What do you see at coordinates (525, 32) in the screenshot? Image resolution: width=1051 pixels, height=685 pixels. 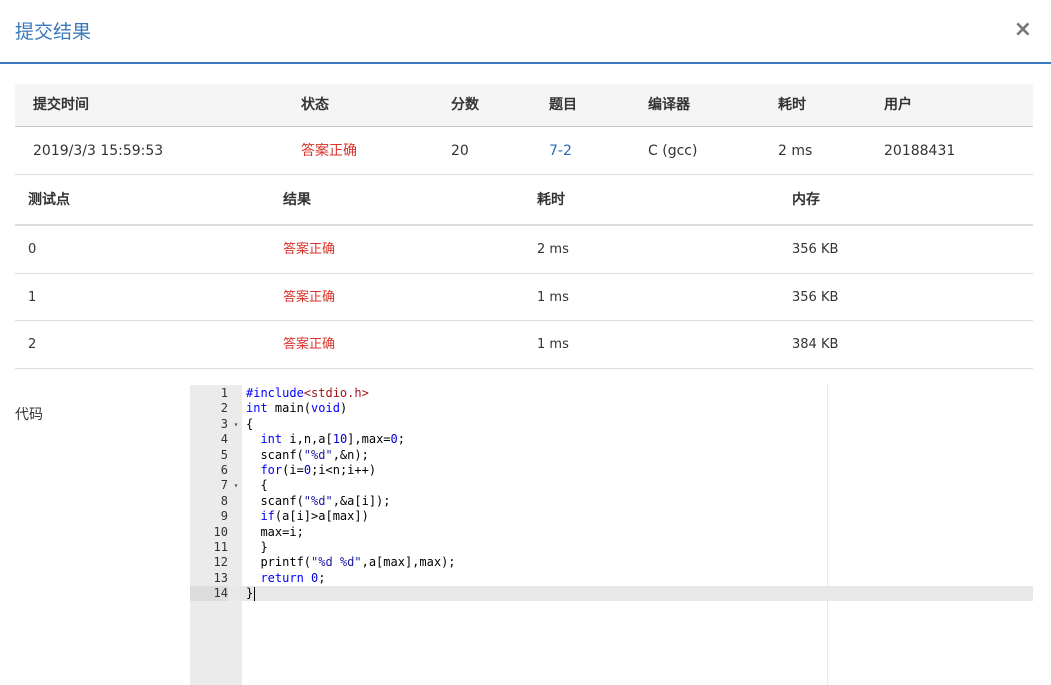 I see `dialog-header: 提交结果 ×` at bounding box center [525, 32].